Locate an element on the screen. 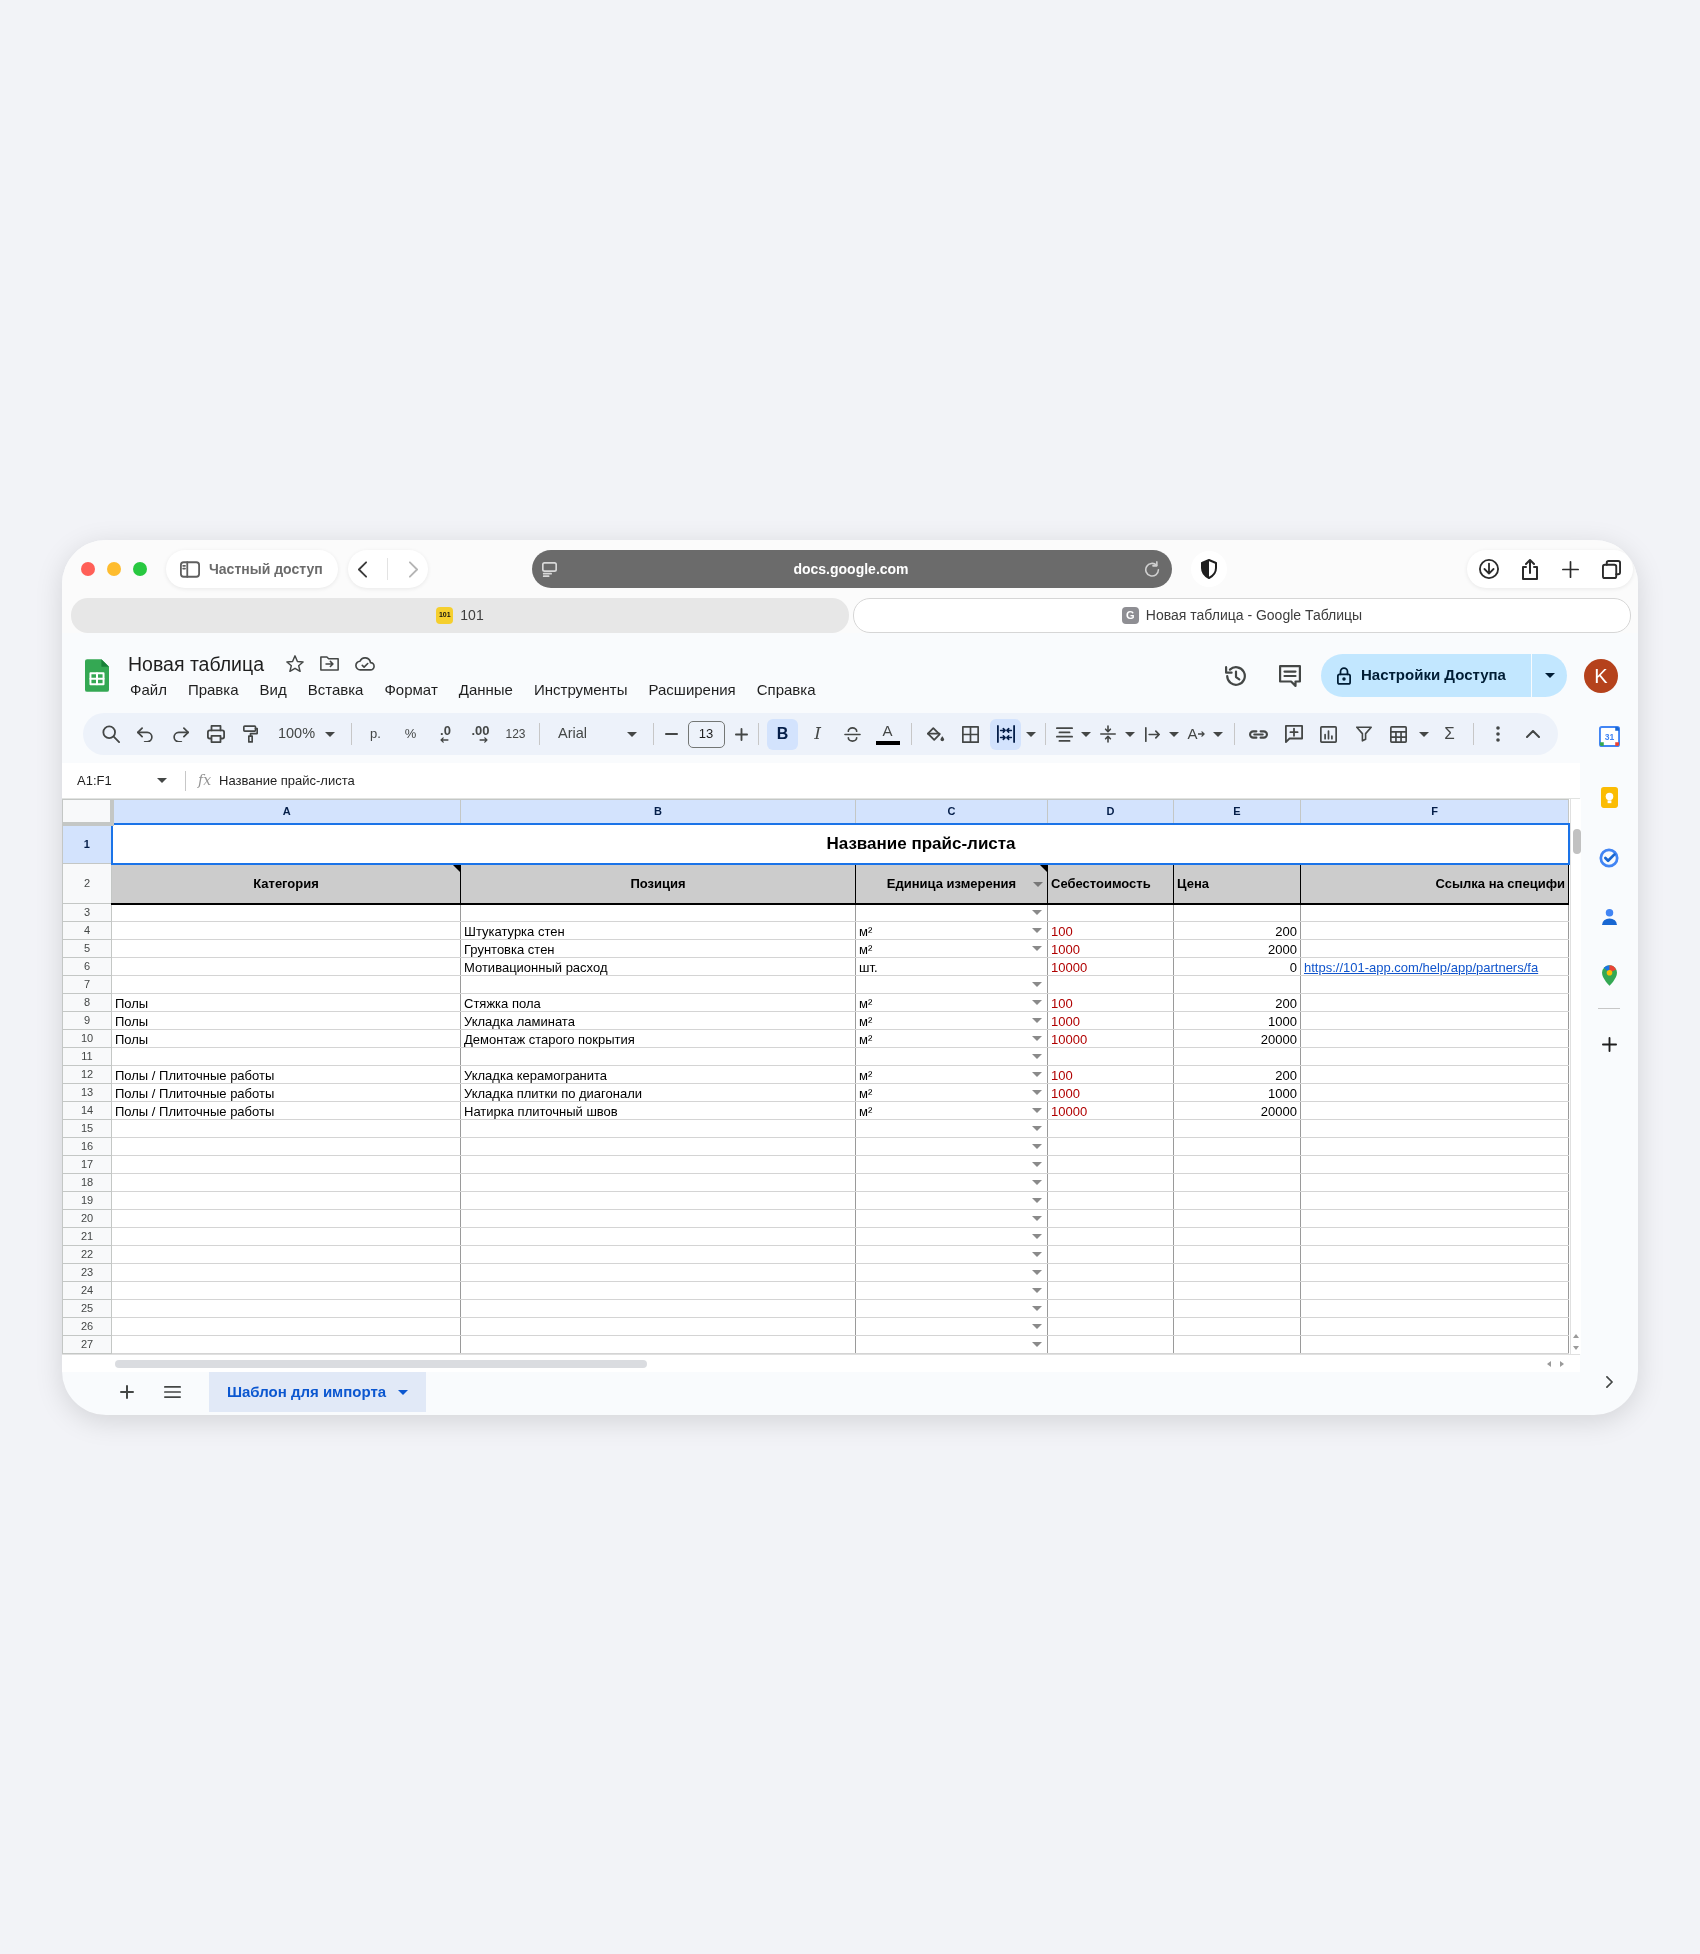 This screenshot has width=1700, height=1954. scroll-down-icon is located at coordinates (1575, 1348).